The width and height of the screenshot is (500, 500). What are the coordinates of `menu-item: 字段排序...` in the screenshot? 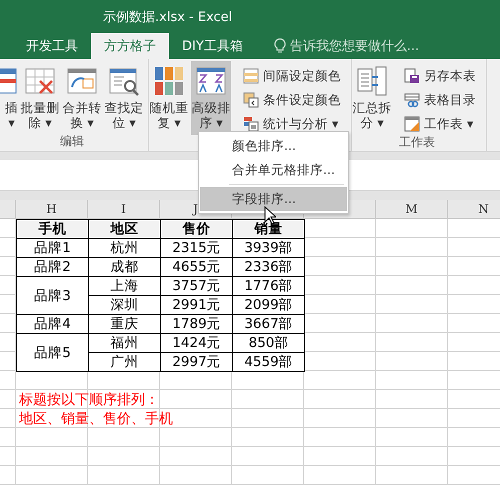 It's located at (273, 199).